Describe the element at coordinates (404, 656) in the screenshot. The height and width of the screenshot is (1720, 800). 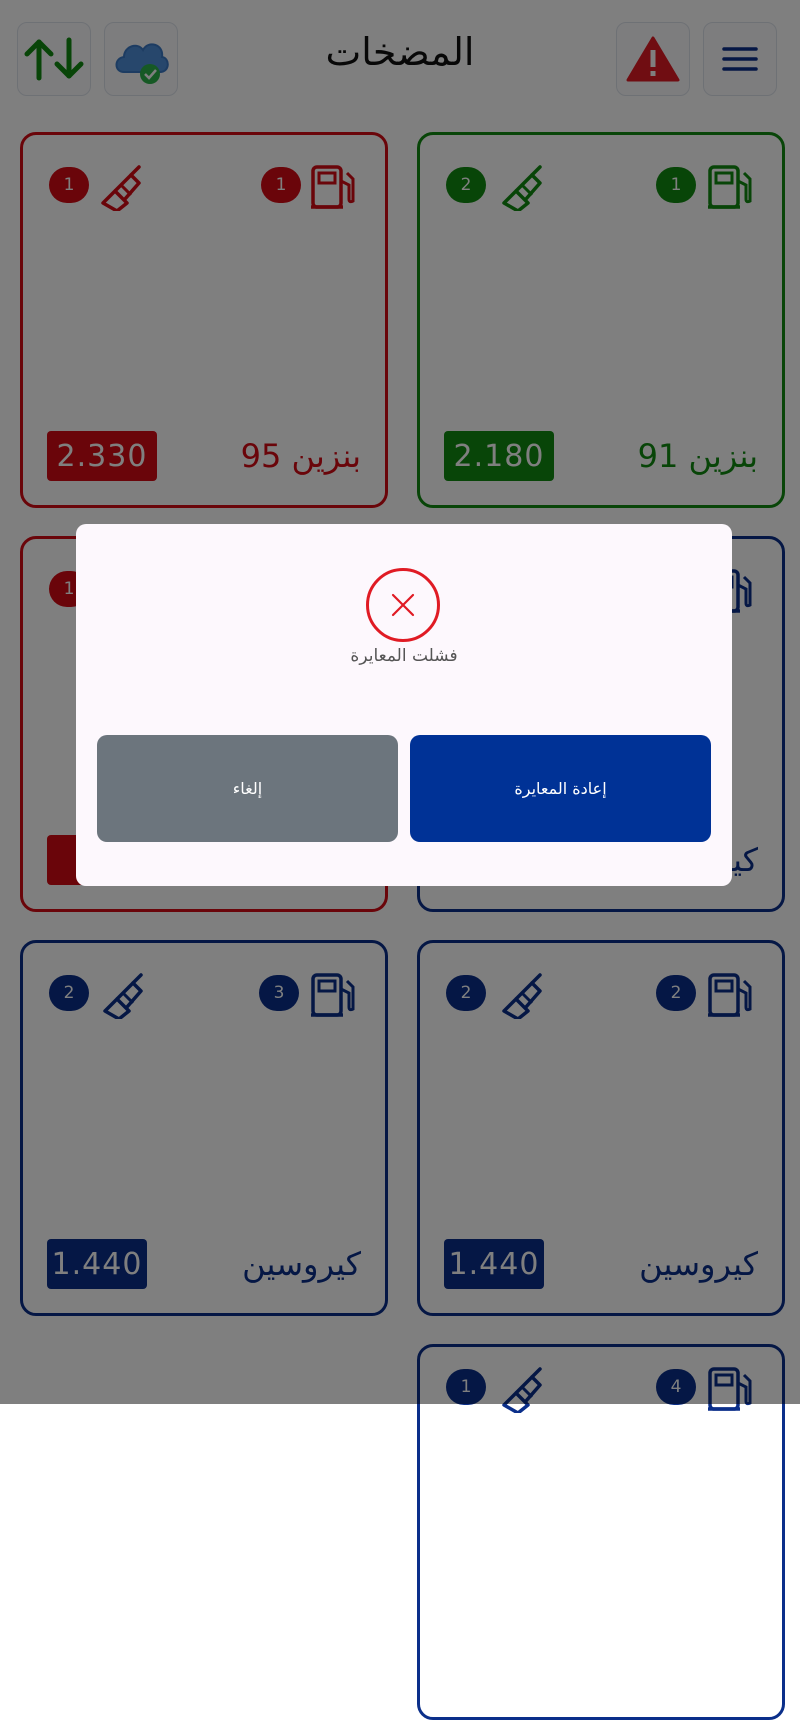
I see `error-message: فشلت المعايرة` at that location.